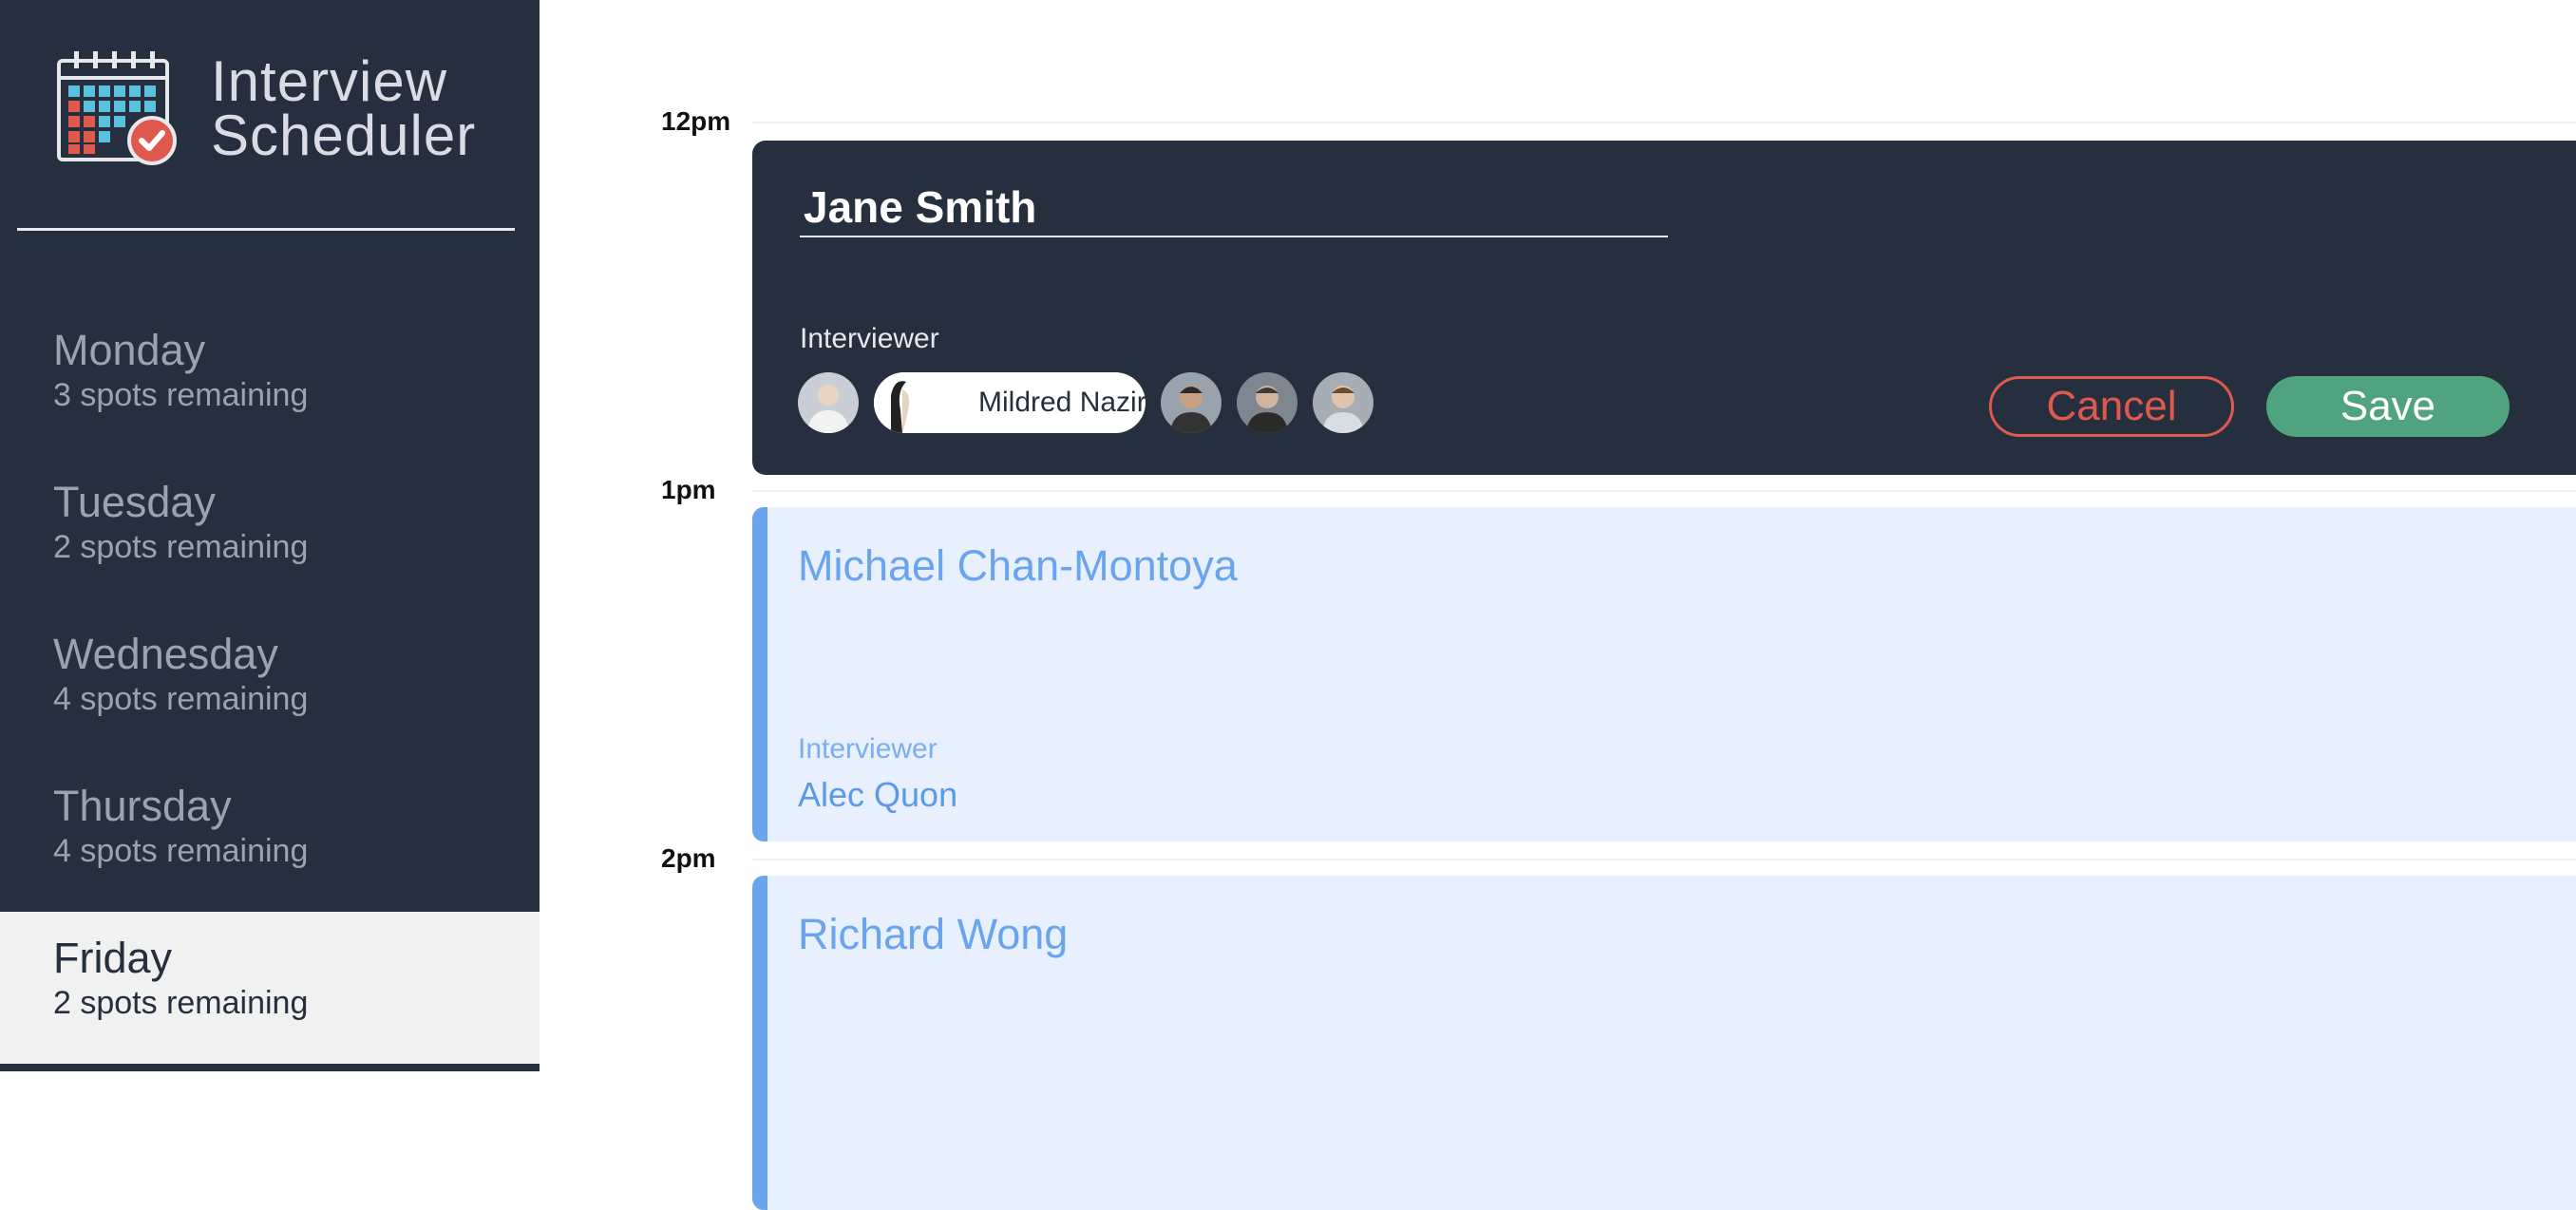 This screenshot has width=2576, height=1210. I want to click on brand: Interview Scheduler, so click(265, 108).